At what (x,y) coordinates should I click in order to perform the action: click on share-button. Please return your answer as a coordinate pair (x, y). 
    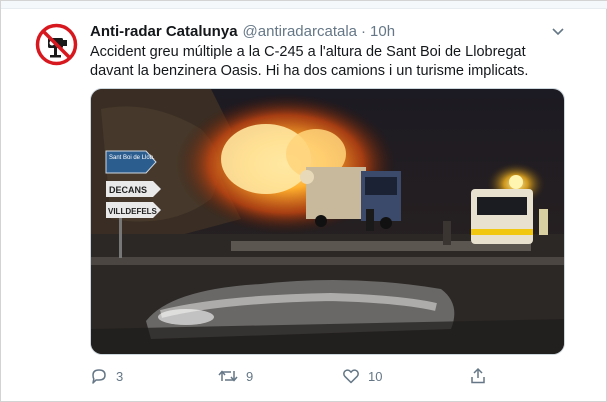
    Looking at the image, I should click on (478, 376).